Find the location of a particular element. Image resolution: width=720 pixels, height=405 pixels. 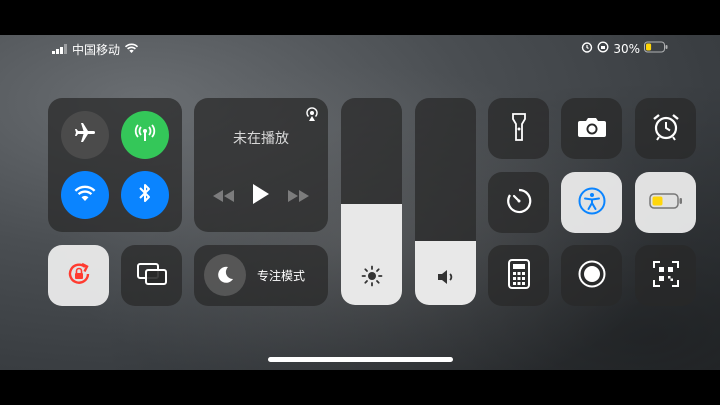

now-playing-title: 未在播放 is located at coordinates (261, 139).